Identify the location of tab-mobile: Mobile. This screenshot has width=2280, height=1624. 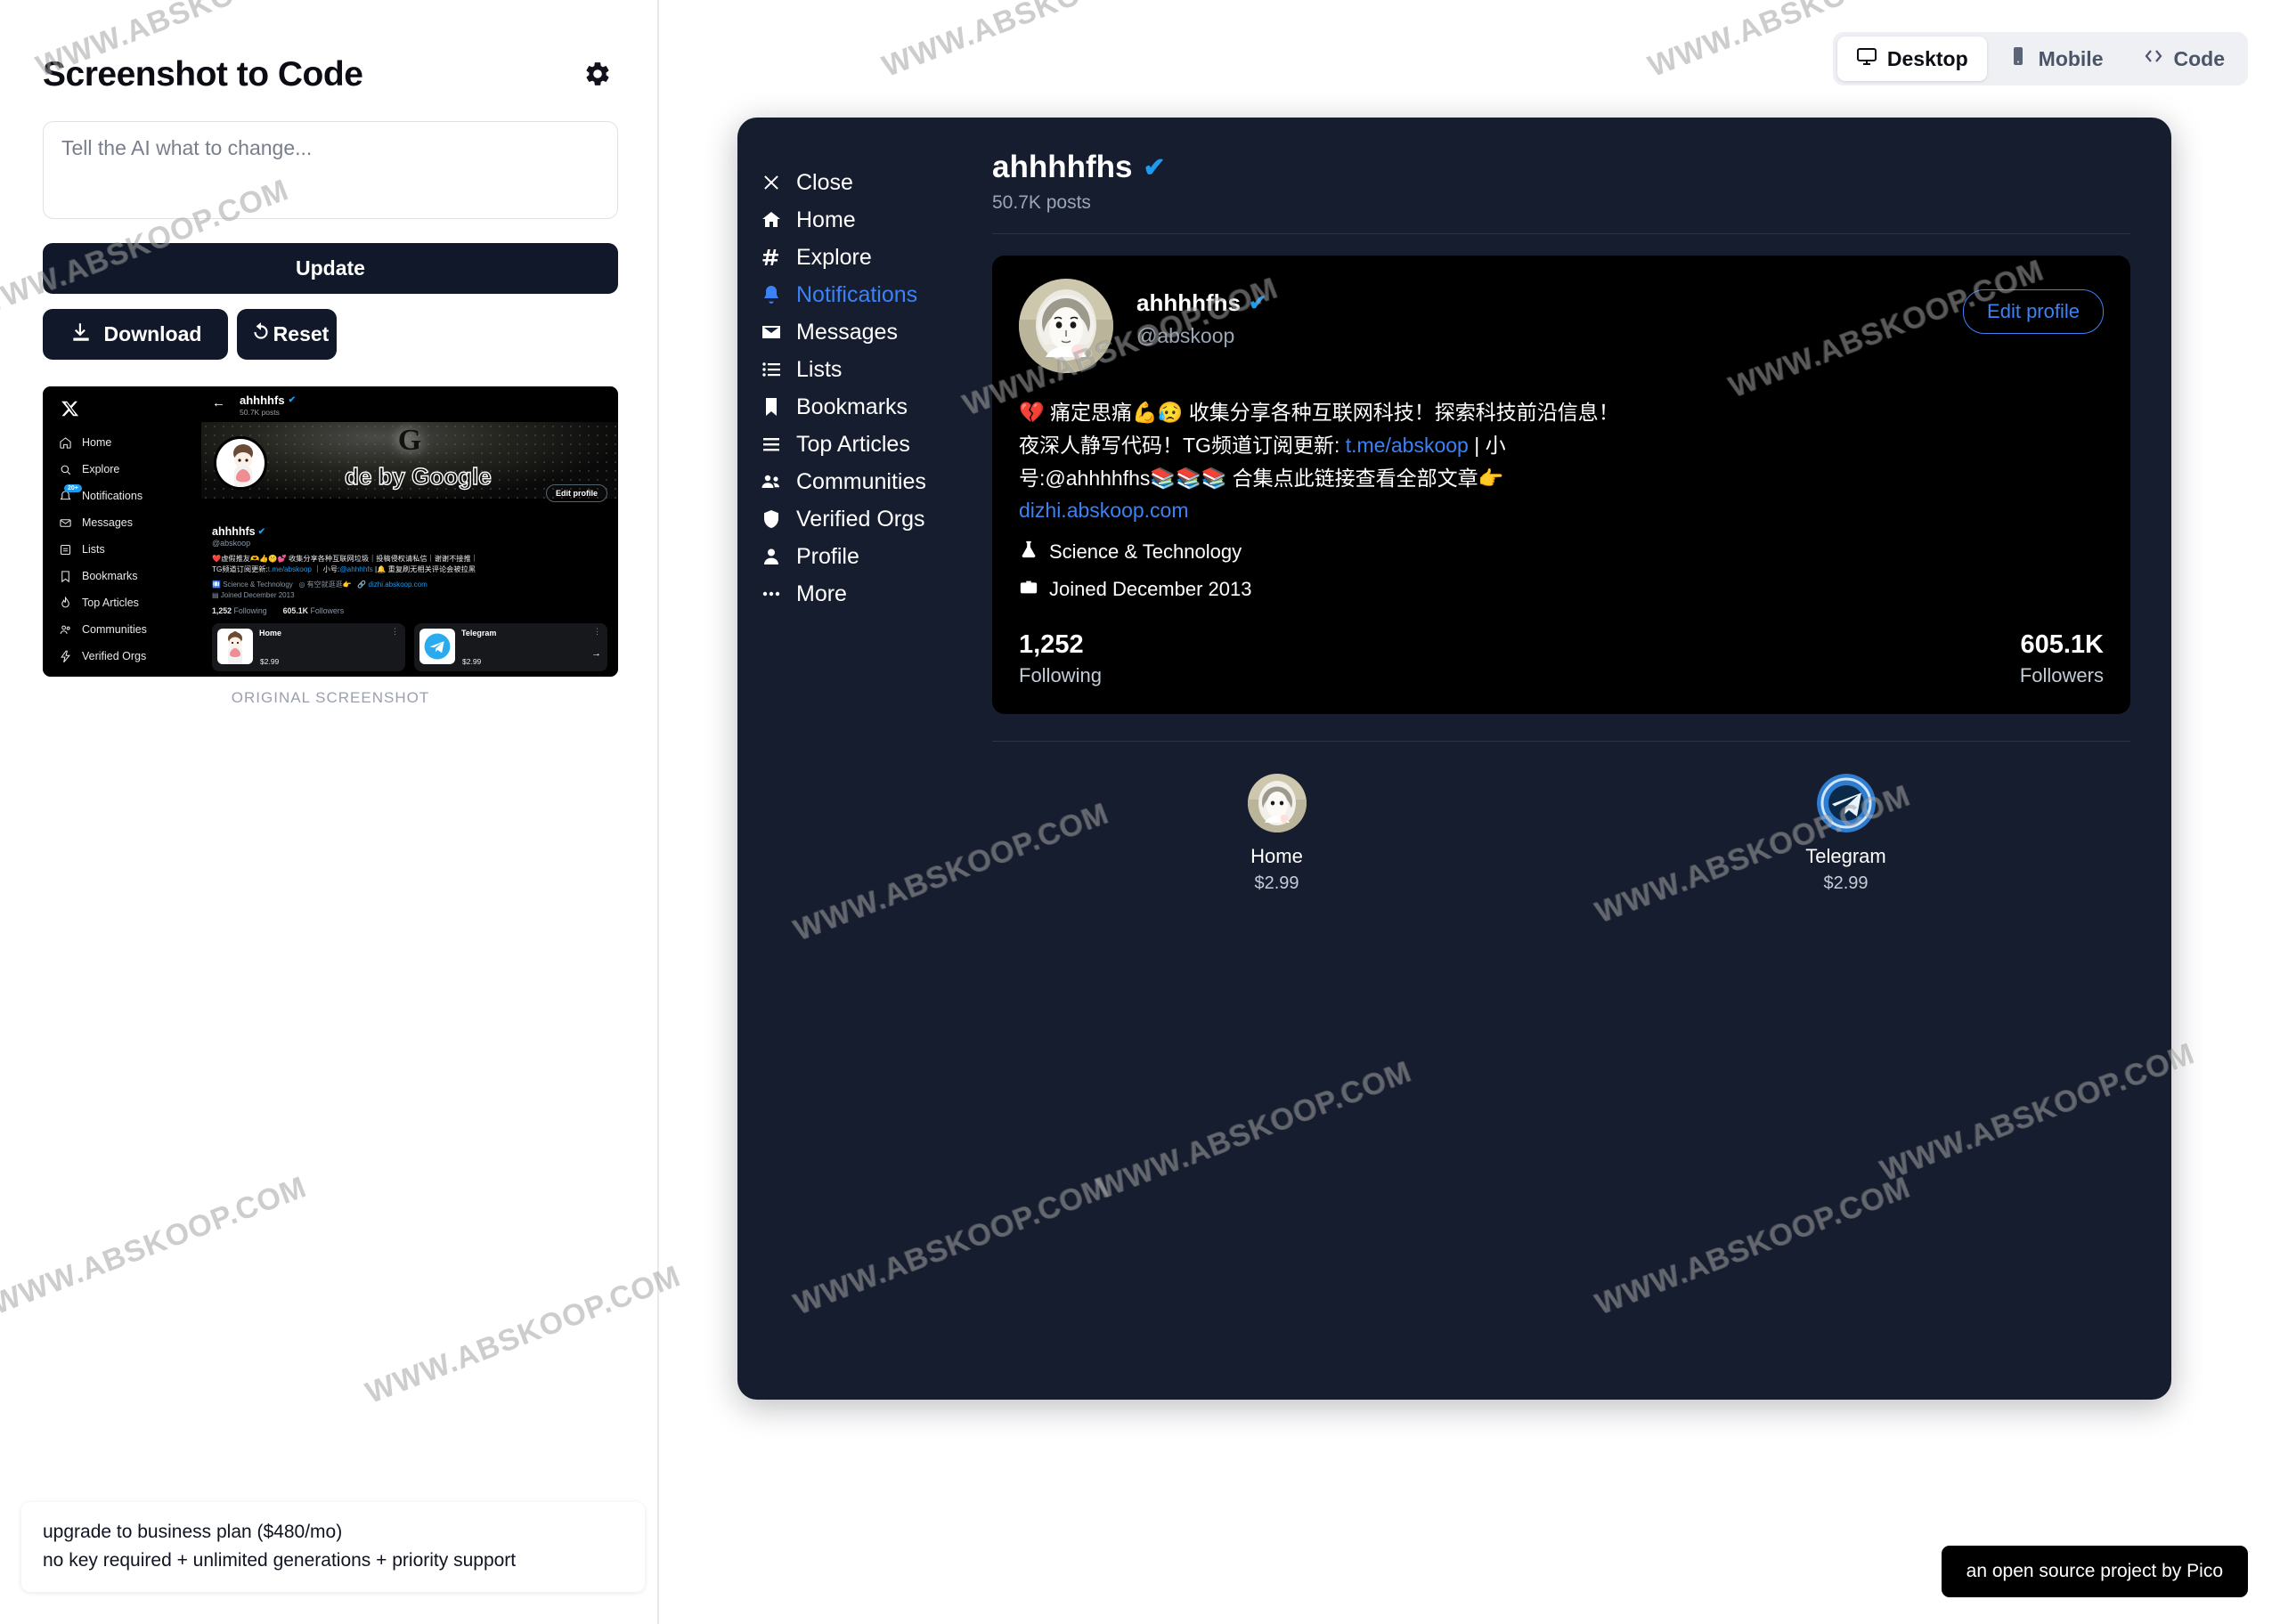
(2055, 59).